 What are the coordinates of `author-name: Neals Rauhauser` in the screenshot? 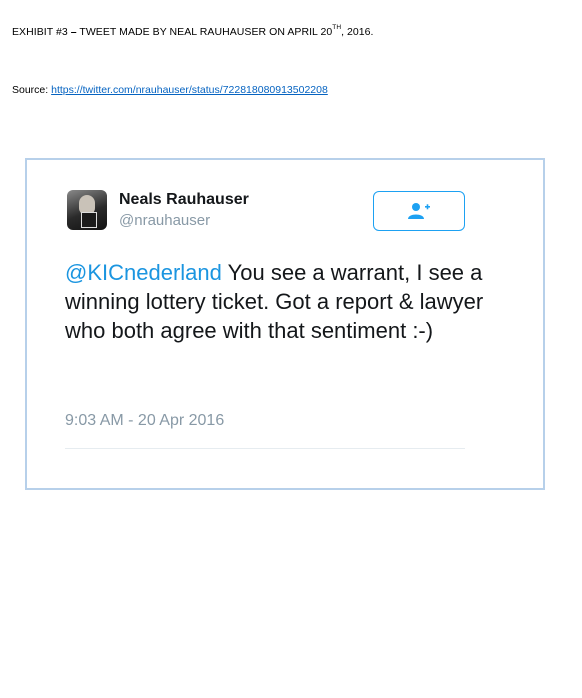 It's located at (184, 200).